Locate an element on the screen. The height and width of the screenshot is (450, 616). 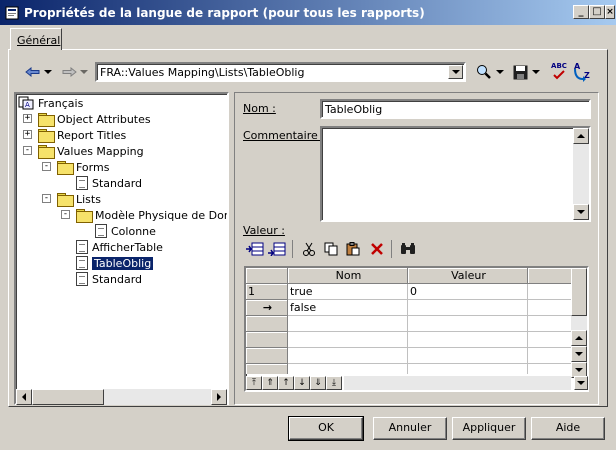
comment-scroll-up is located at coordinates (581, 136).